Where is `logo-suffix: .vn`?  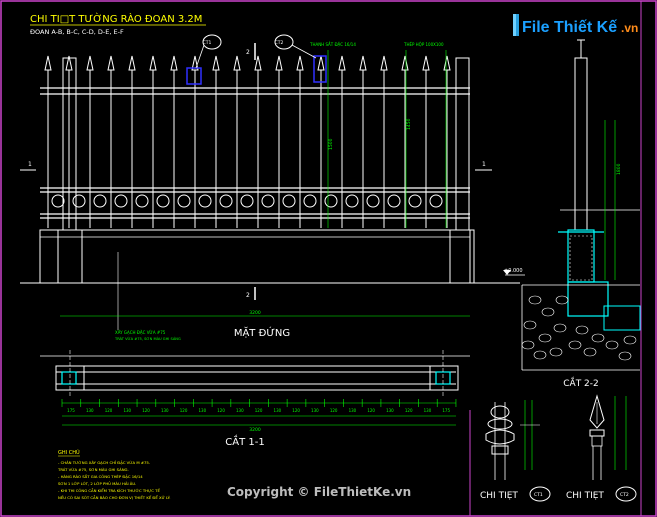 logo-suffix: .vn is located at coordinates (629, 28).